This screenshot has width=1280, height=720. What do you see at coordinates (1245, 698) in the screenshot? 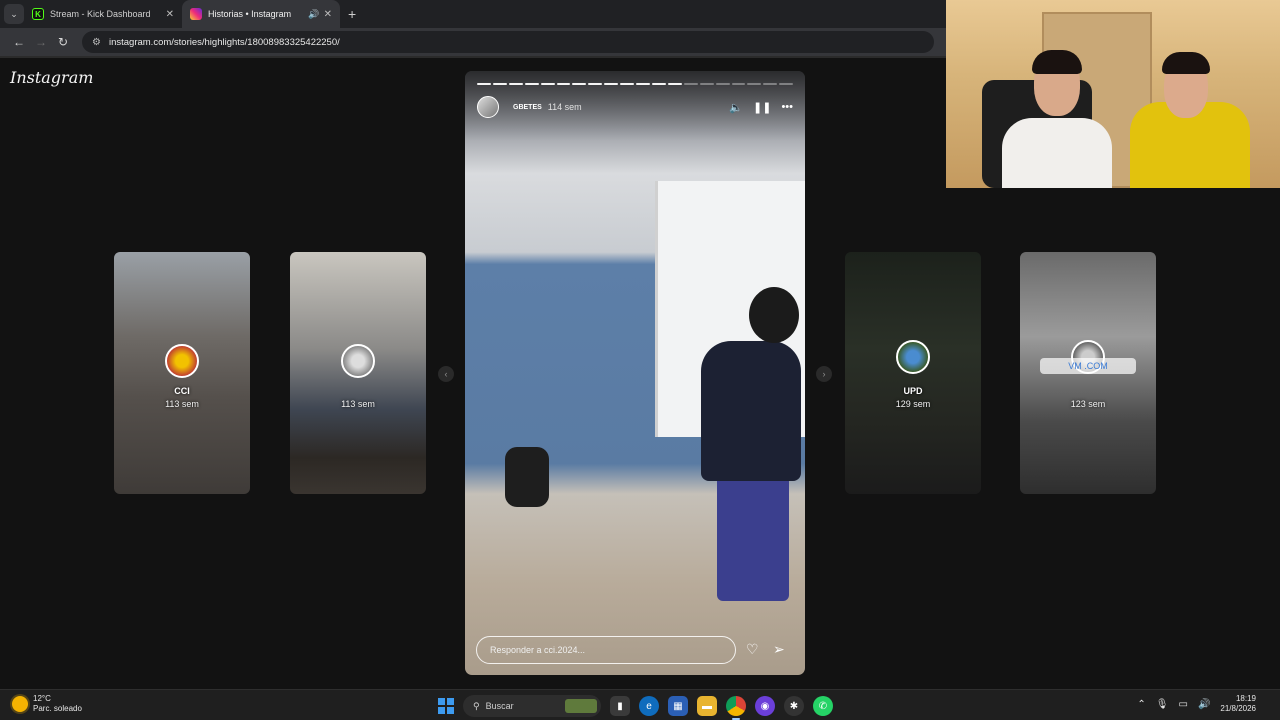
I see `clock-time: 18:19` at bounding box center [1245, 698].